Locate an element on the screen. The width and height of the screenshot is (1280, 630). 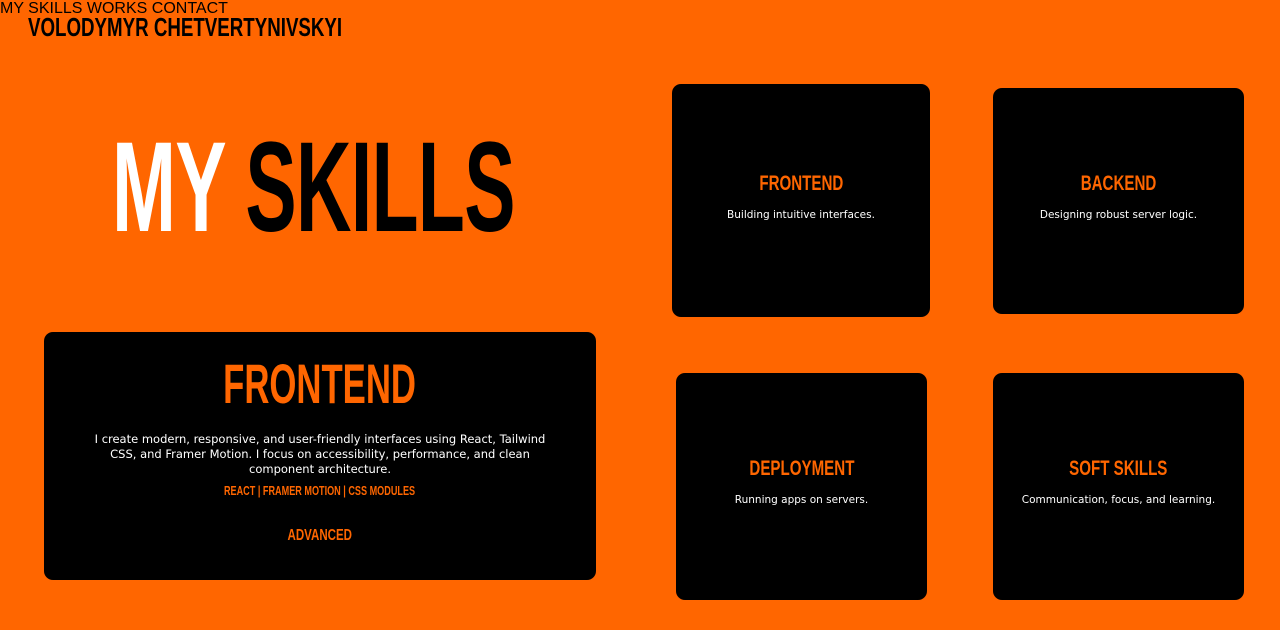
skill-card-description: Communication, focus, and learning. is located at coordinates (1118, 500).